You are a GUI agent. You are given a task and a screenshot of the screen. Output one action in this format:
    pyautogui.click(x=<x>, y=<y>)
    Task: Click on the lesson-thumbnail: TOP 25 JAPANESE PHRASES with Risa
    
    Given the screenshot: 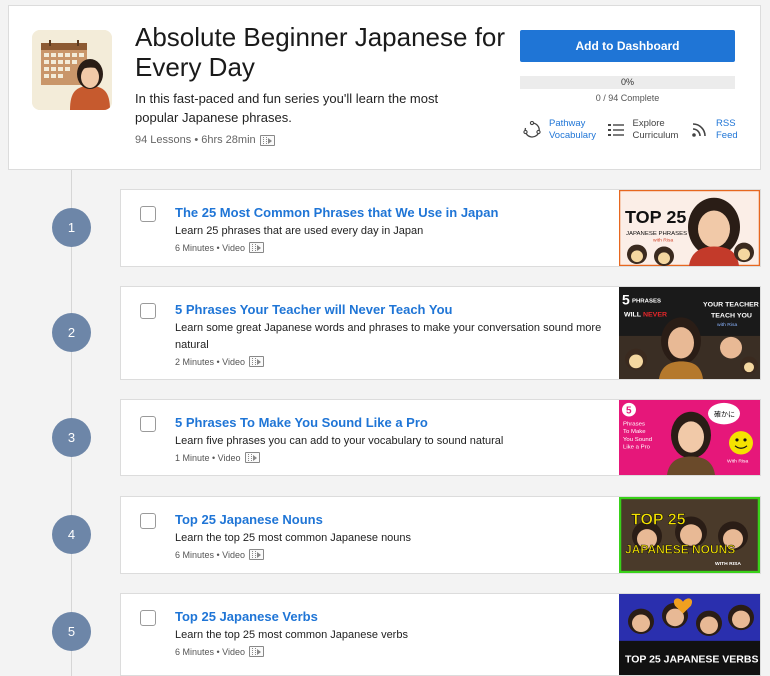 What is the action you would take?
    pyautogui.click(x=689, y=228)
    